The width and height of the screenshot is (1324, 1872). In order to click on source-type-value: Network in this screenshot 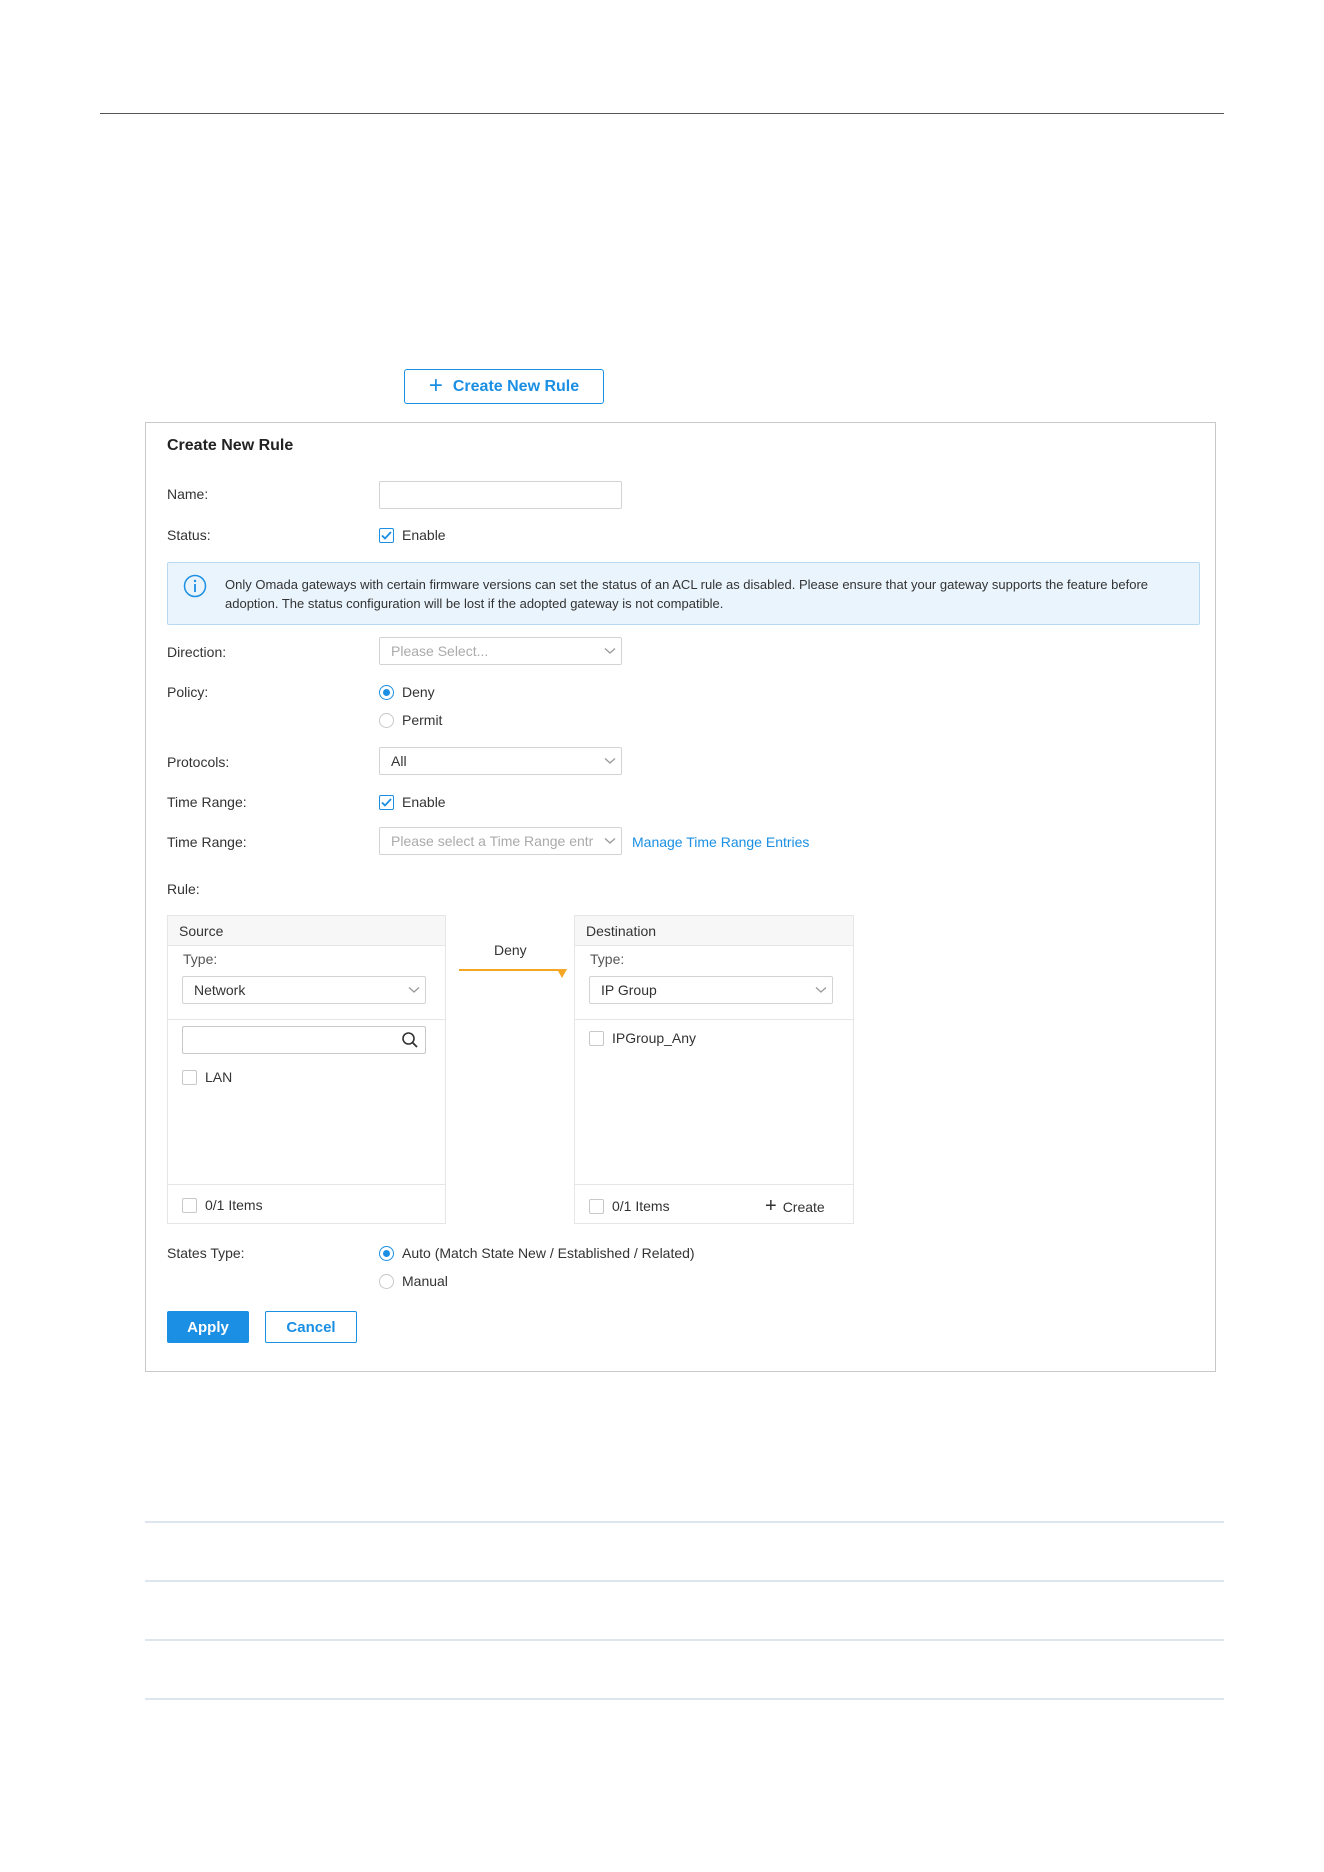, I will do `click(220, 990)`.